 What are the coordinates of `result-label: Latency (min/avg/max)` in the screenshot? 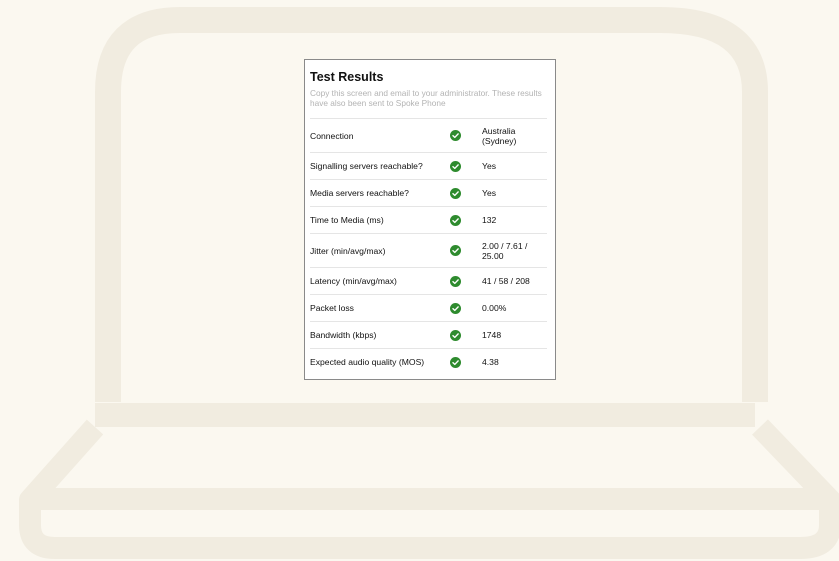 It's located at (353, 281).